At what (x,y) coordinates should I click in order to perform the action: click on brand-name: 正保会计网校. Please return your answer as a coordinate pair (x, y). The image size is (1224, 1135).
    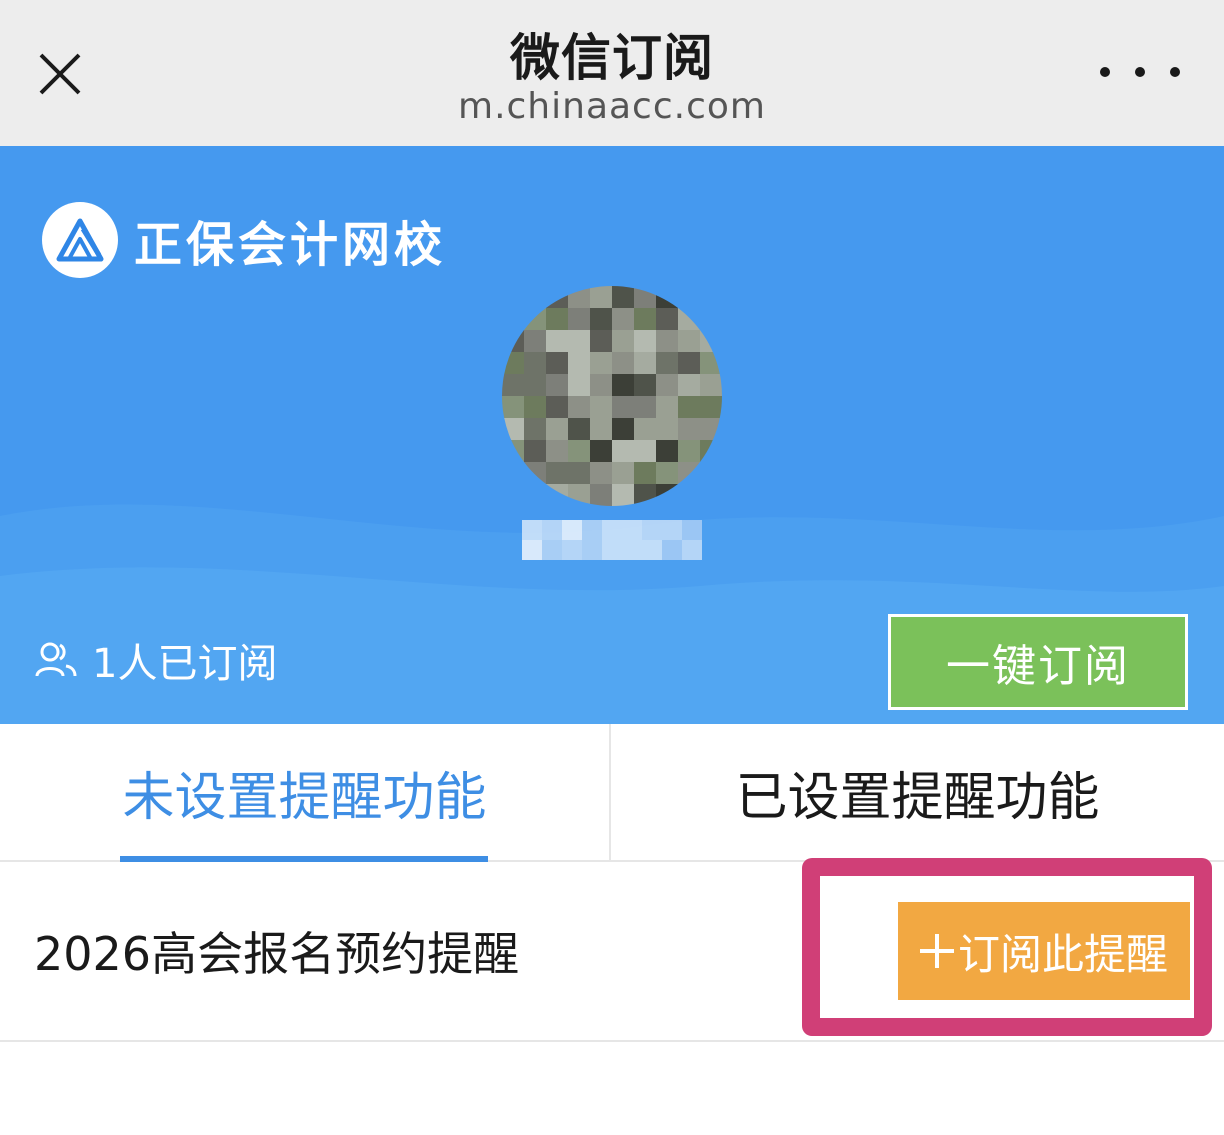
    Looking at the image, I should click on (290, 245).